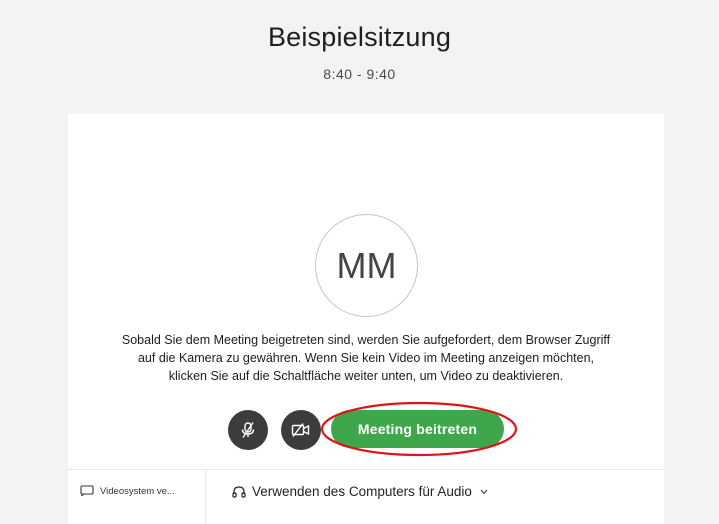  I want to click on avatar: MM, so click(366, 265).